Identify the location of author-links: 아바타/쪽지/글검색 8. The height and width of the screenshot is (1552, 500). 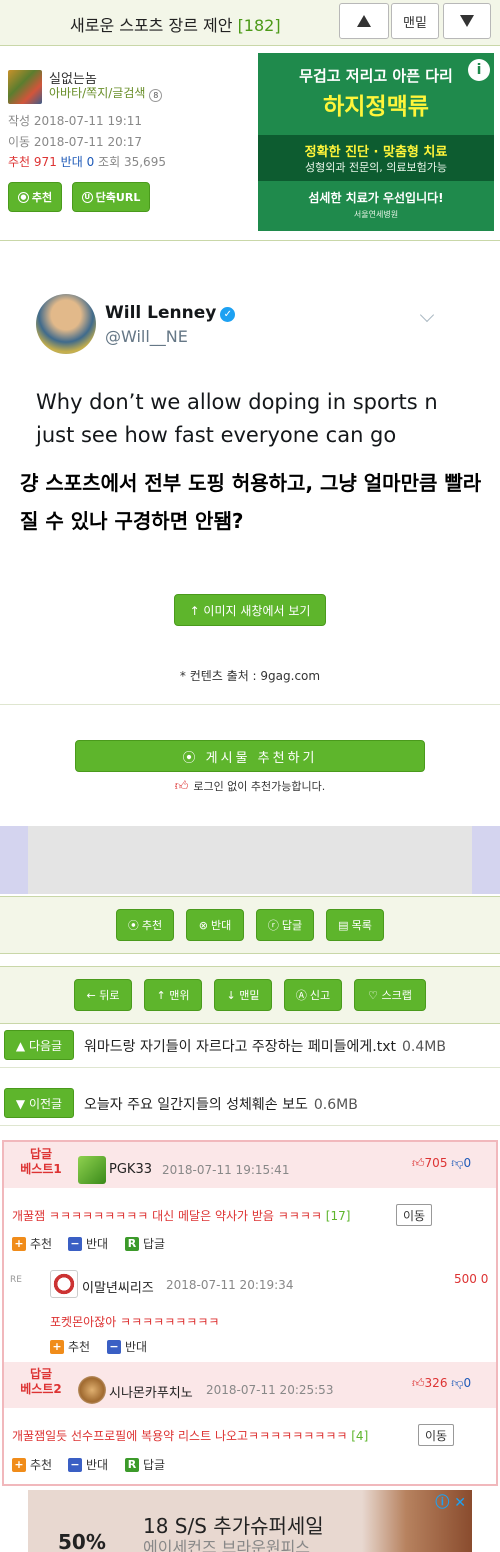
(106, 93).